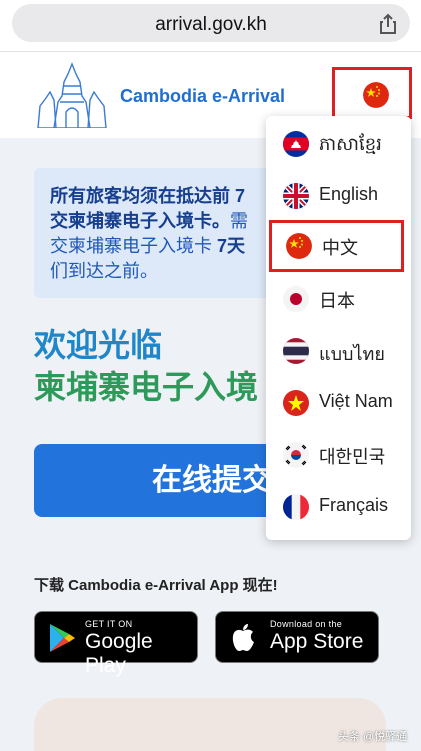 This screenshot has height=751, width=421. What do you see at coordinates (306, 624) in the screenshot?
I see `app-store-small-text: Download on the` at bounding box center [306, 624].